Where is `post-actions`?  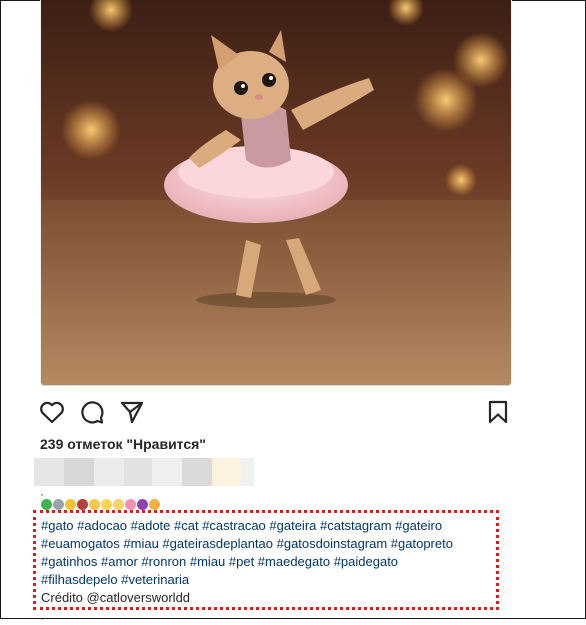 post-actions is located at coordinates (276, 412).